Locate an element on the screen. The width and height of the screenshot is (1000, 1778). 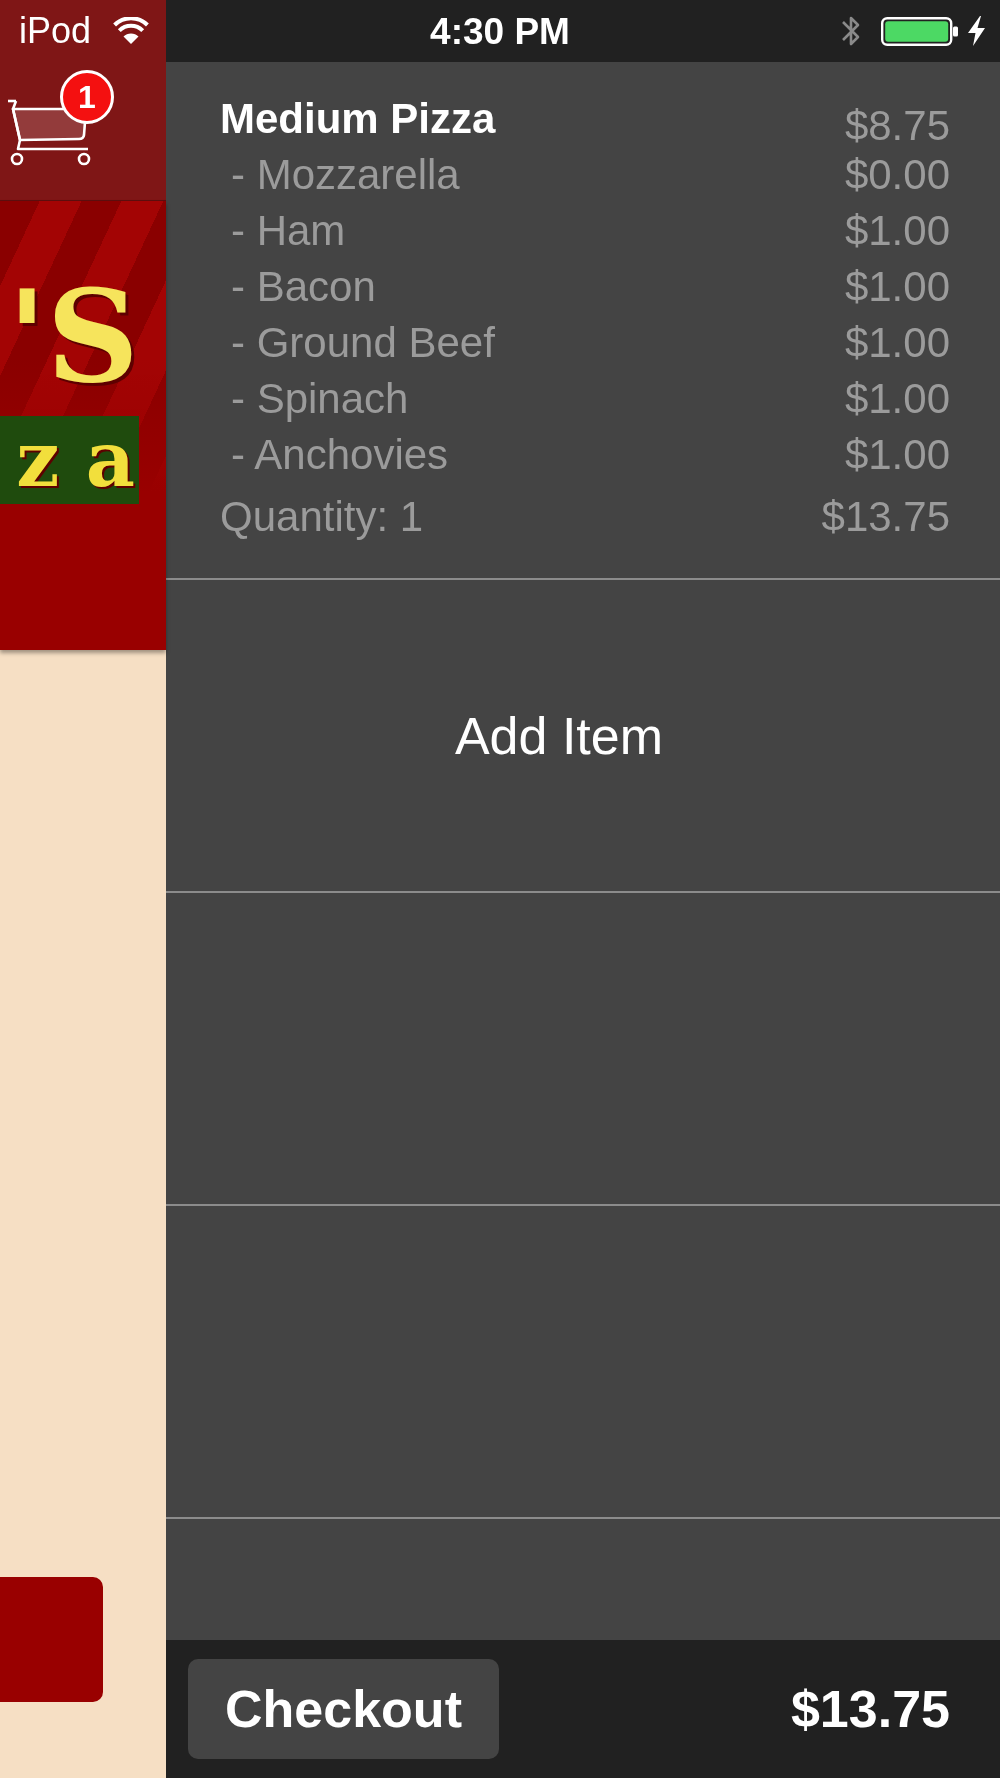
logo-subtext: z a is located at coordinates (75, 460).